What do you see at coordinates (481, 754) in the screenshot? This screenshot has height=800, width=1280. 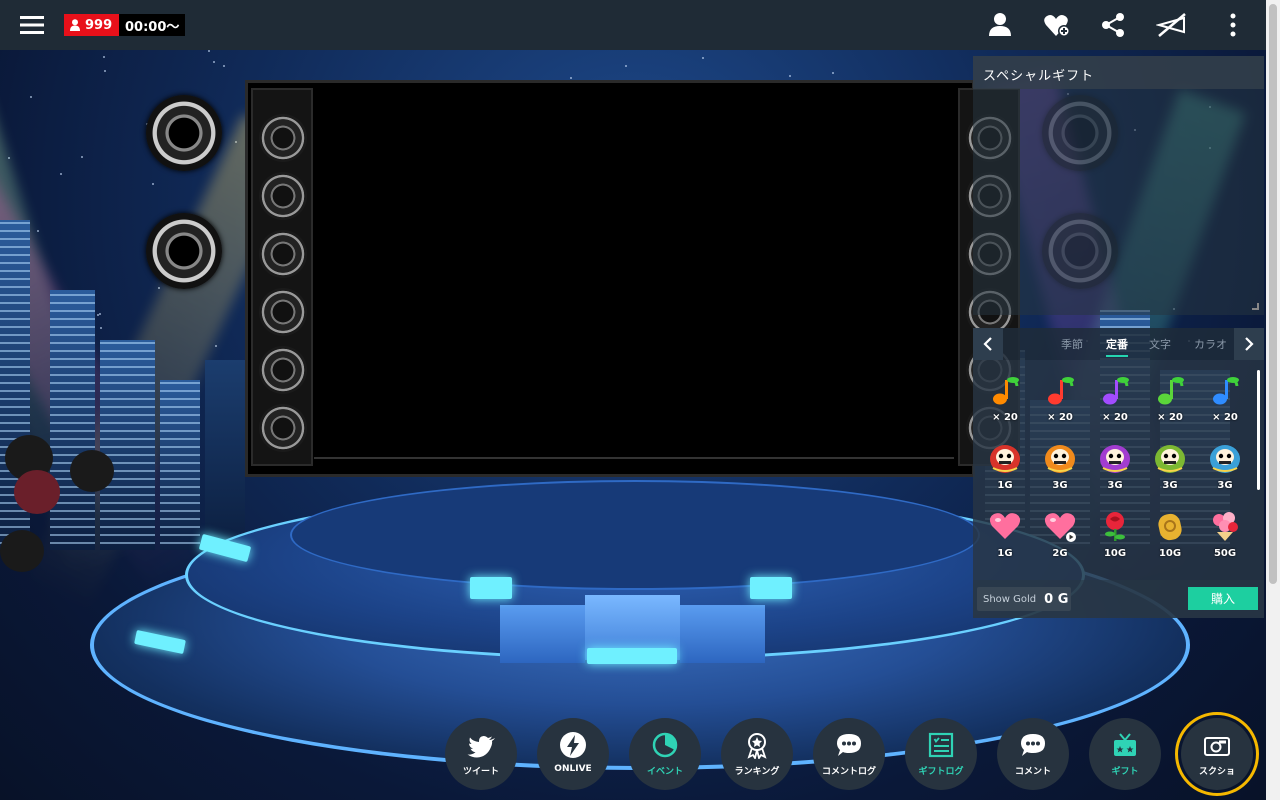 I see `tweet-button: ツイート` at bounding box center [481, 754].